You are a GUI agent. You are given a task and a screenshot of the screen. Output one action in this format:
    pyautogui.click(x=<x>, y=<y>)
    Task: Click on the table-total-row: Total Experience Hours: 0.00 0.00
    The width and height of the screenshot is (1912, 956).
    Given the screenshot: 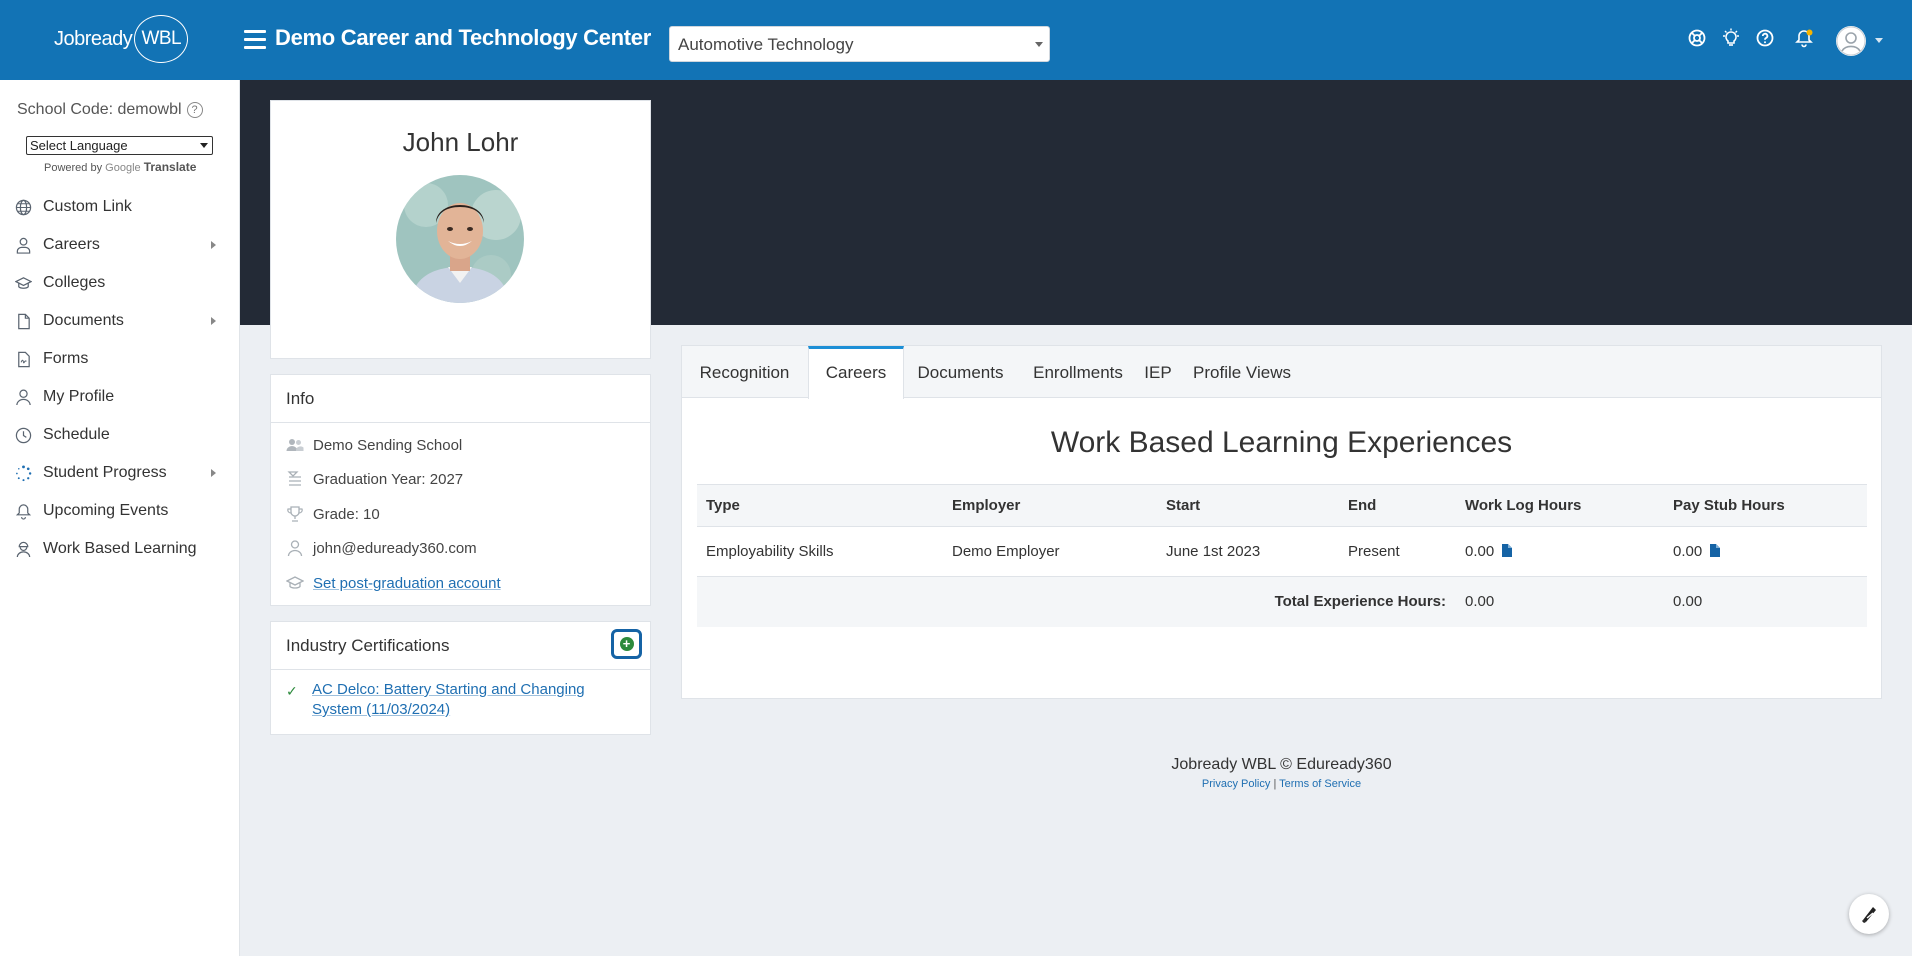 What is the action you would take?
    pyautogui.click(x=1282, y=601)
    